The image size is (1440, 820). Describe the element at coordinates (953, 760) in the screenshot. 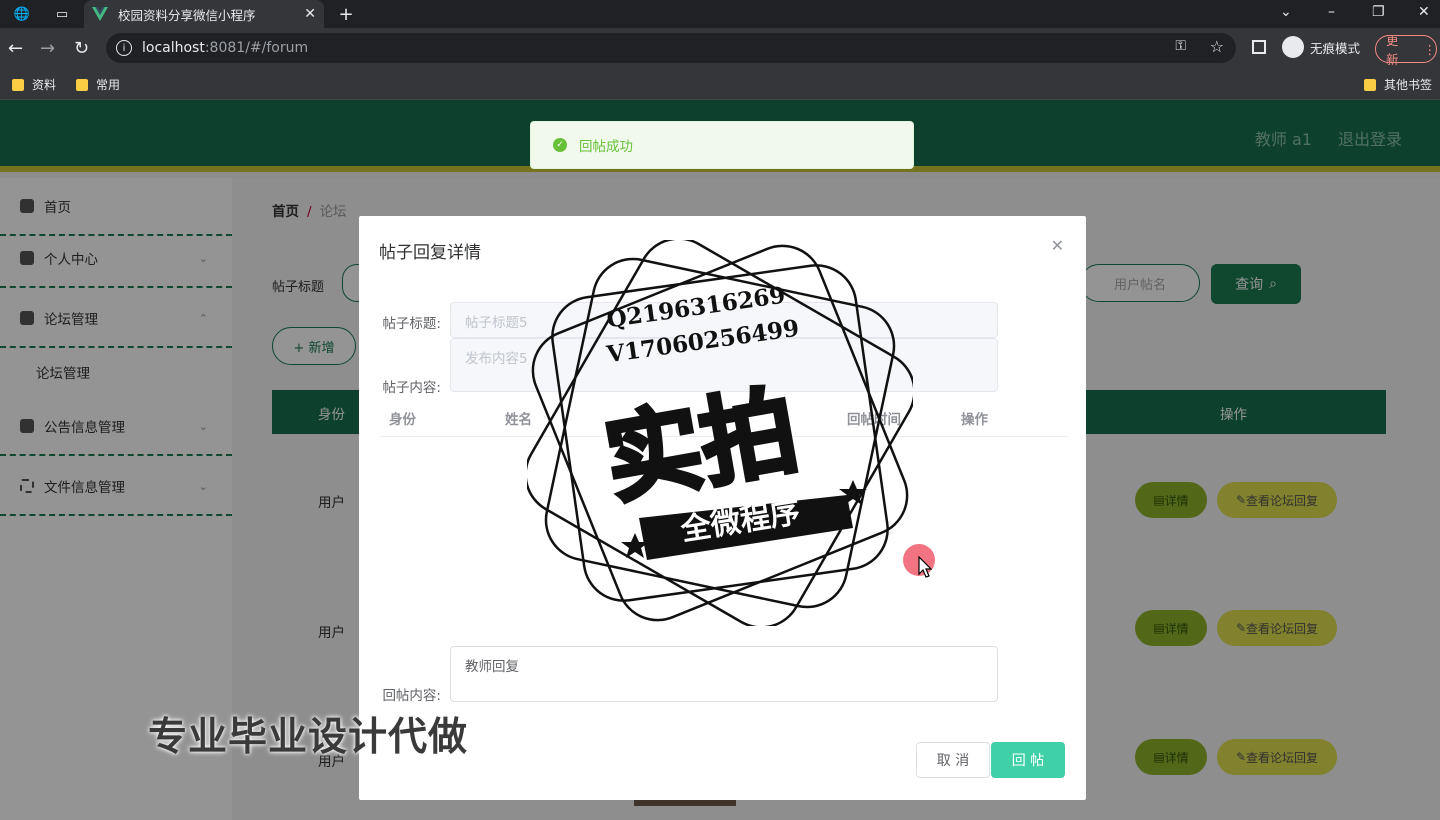

I see `cancel-button: 取 消` at that location.